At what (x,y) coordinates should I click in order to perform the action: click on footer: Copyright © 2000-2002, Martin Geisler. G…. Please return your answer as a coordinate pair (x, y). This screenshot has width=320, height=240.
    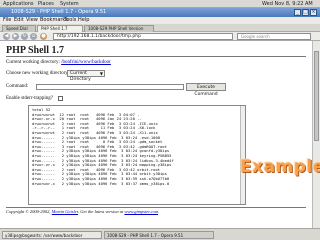
    Looking at the image, I should click on (82, 211).